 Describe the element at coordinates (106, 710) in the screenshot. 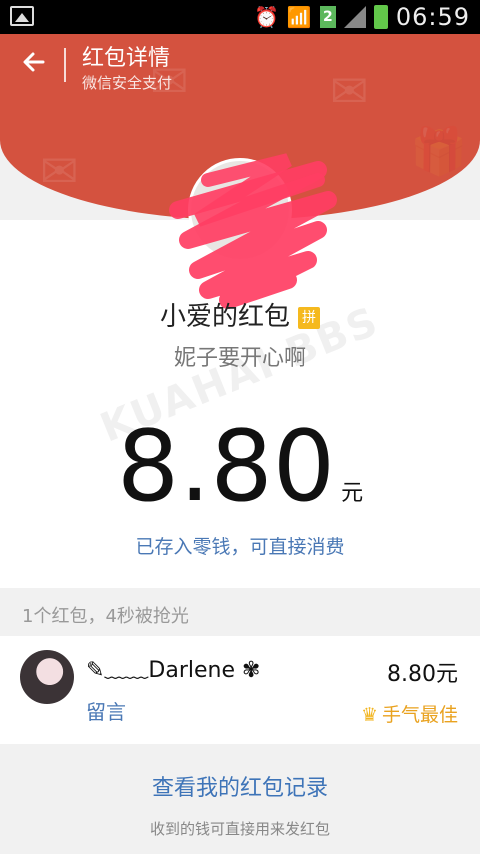

I see `leave-message-link: 留言` at that location.